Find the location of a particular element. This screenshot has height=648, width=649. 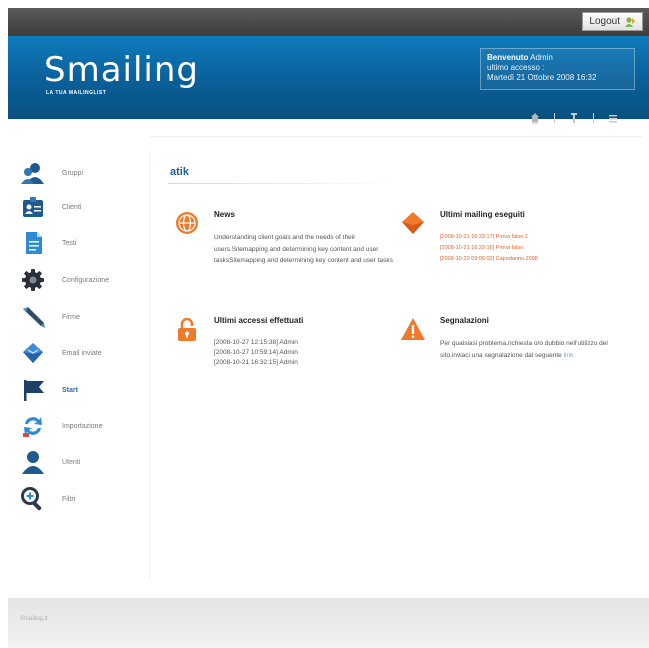

contact-card-icon is located at coordinates (33, 207).